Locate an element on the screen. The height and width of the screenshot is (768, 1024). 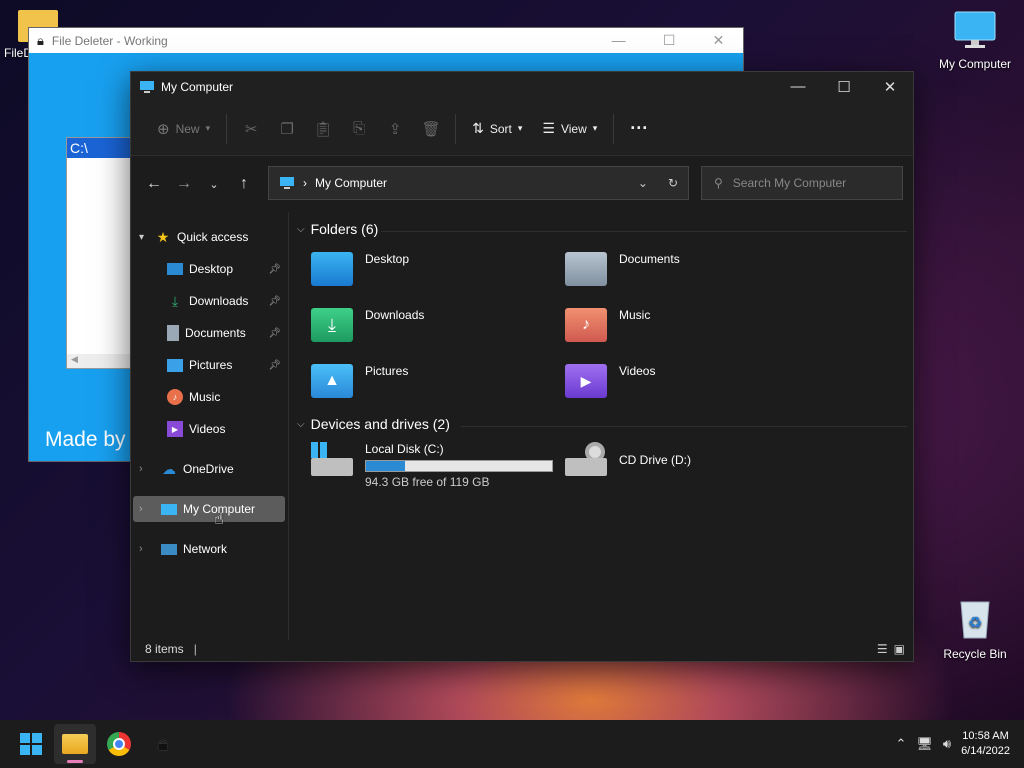
tiles-view-icon: ▣ is located at coordinates (899, 649).